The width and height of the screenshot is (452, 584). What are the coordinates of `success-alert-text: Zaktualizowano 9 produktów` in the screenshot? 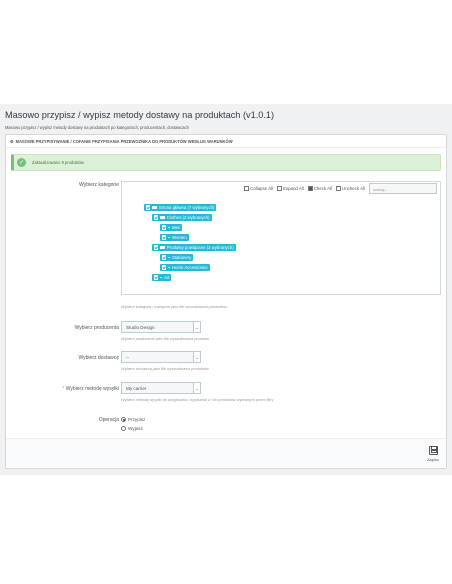 It's located at (58, 162).